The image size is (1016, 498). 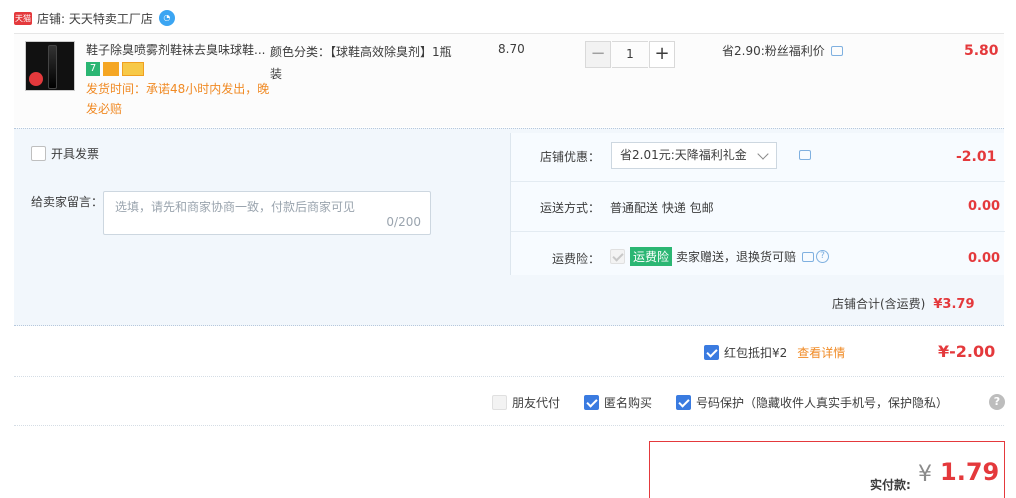 What do you see at coordinates (536, 403) in the screenshot?
I see `friend-pay-label: 朋友代付` at bounding box center [536, 403].